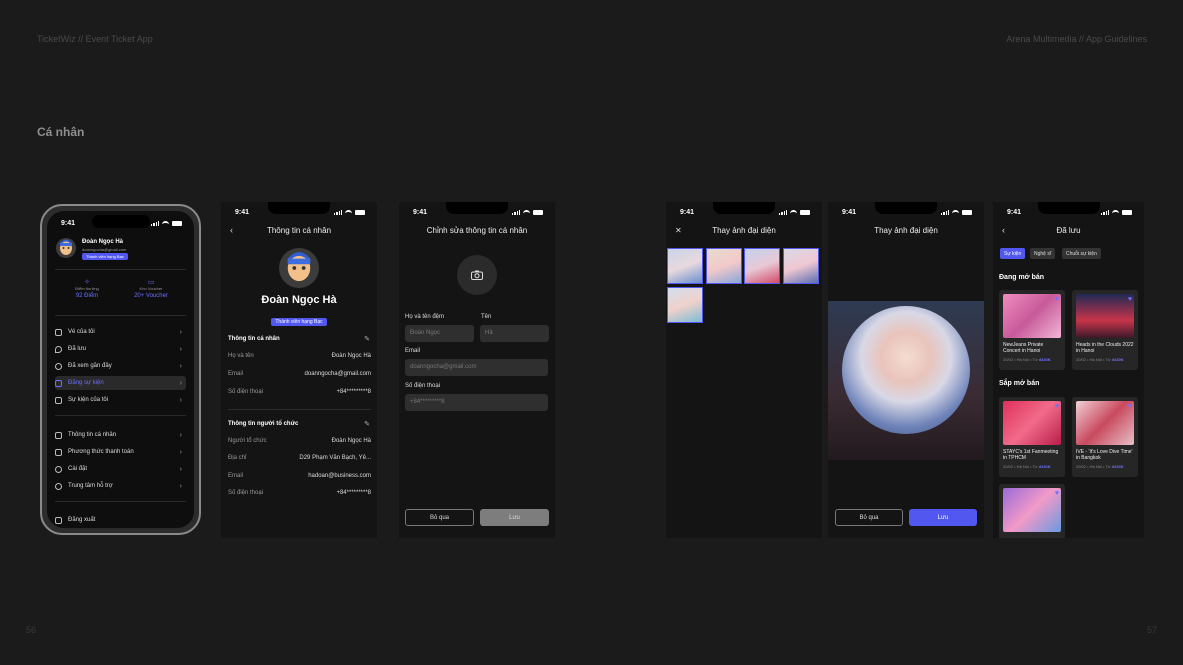 This screenshot has height=665, width=1183. What do you see at coordinates (61, 132) in the screenshot?
I see `section-title: Cá nhân` at bounding box center [61, 132].